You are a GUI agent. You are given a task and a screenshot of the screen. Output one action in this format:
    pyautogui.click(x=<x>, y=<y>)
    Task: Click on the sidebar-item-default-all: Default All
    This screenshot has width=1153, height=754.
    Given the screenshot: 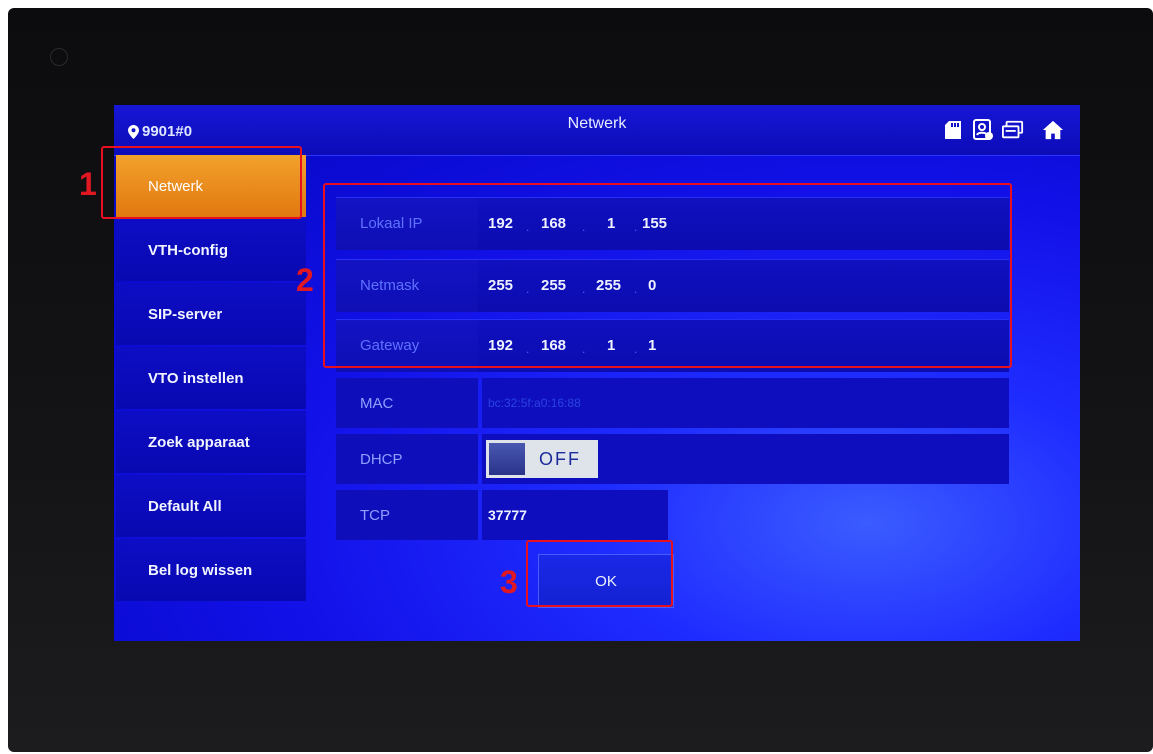 What is the action you would take?
    pyautogui.click(x=211, y=506)
    